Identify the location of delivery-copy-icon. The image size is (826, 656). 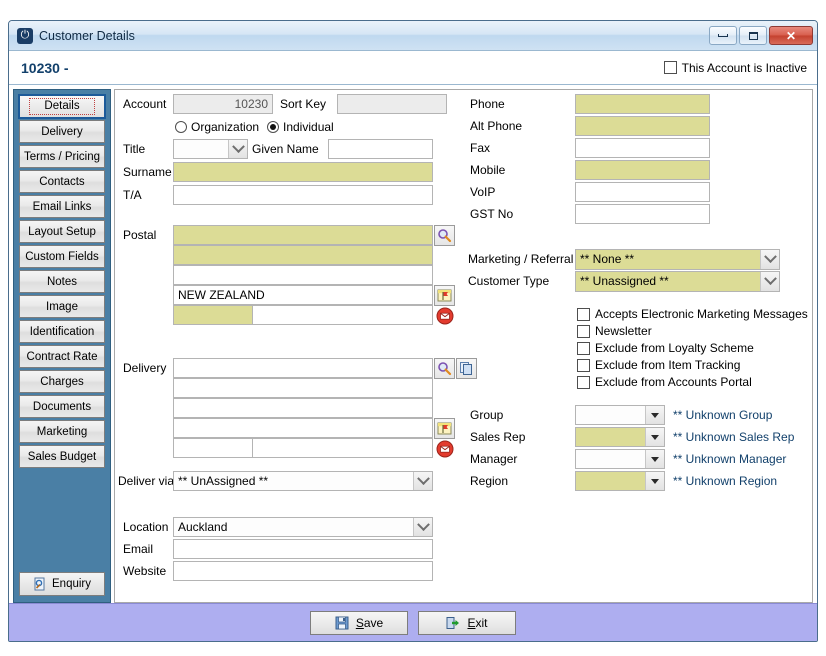
(466, 368).